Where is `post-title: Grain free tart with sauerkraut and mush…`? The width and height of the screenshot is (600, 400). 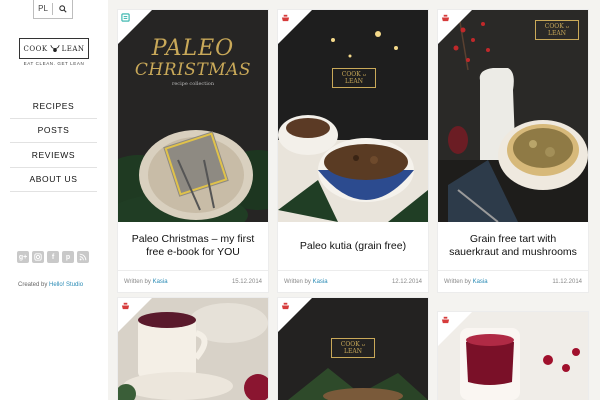 post-title: Grain free tart with sauerkraut and mush… is located at coordinates (513, 246).